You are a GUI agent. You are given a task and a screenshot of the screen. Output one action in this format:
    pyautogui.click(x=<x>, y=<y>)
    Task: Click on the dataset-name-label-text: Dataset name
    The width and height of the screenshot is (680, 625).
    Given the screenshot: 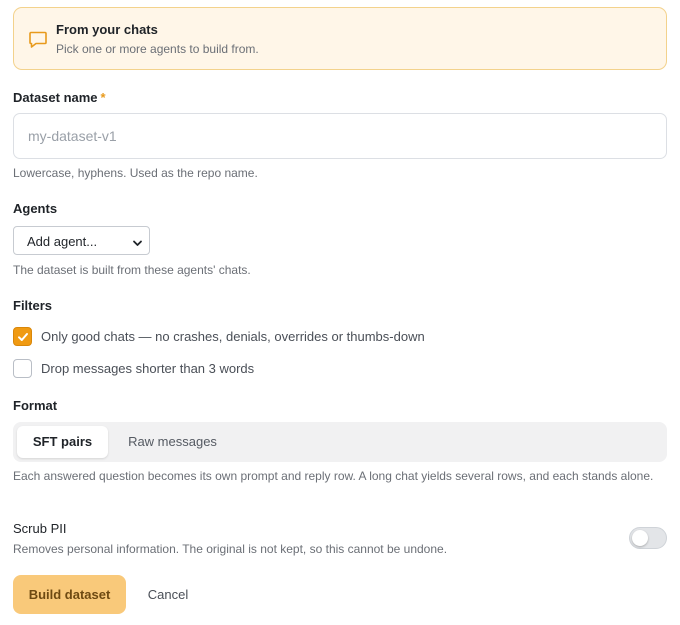 What is the action you would take?
    pyautogui.click(x=55, y=97)
    